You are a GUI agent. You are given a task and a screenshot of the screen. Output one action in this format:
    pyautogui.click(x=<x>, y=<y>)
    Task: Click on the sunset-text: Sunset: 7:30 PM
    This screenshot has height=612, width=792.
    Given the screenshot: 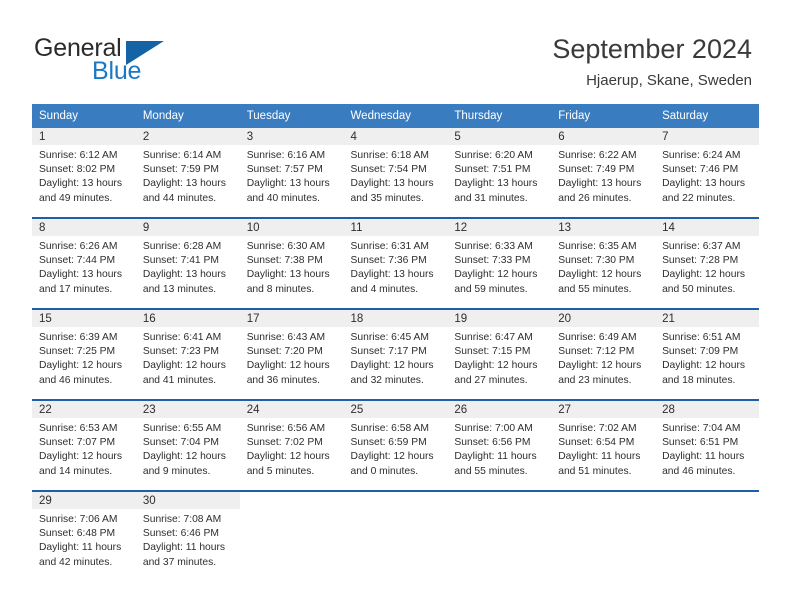 What is the action you would take?
    pyautogui.click(x=596, y=261)
    